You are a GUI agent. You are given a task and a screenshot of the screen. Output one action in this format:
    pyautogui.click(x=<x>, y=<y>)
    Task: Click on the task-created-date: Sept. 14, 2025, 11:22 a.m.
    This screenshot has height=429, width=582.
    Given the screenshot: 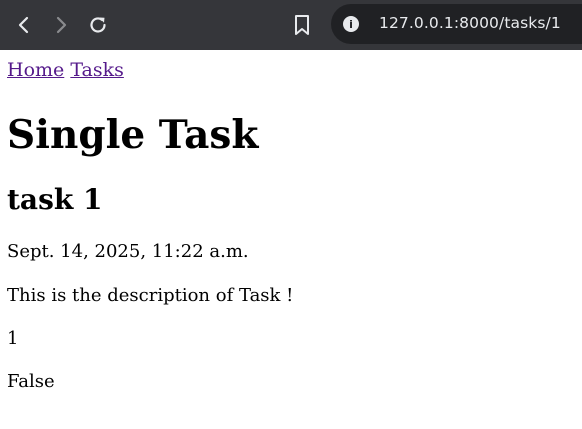 What is the action you would take?
    pyautogui.click(x=128, y=251)
    